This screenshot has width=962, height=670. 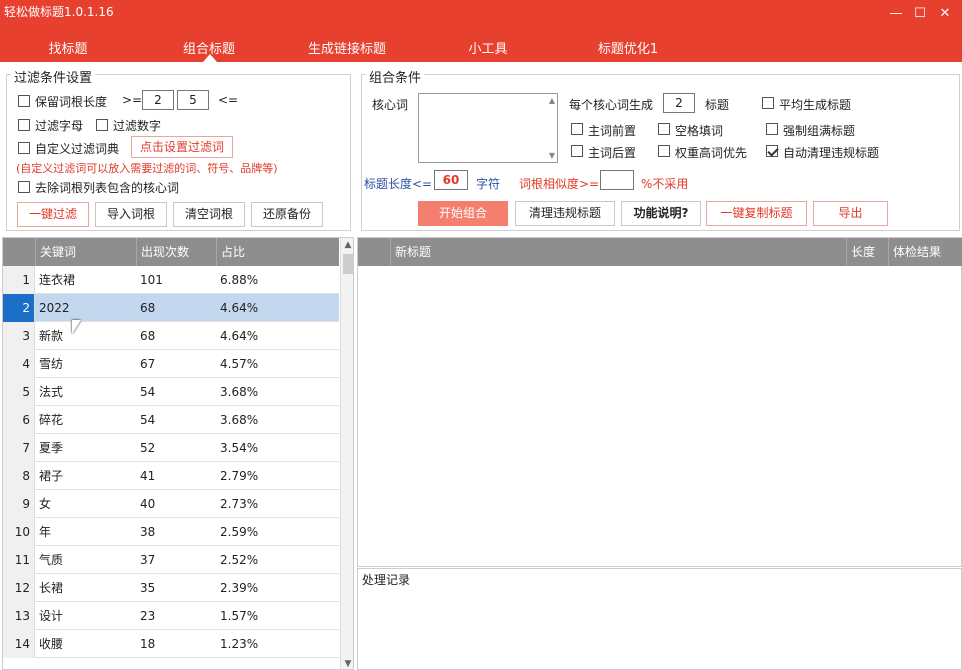 I want to click on one-click-filter-button: 一键过滤, so click(x=53, y=214).